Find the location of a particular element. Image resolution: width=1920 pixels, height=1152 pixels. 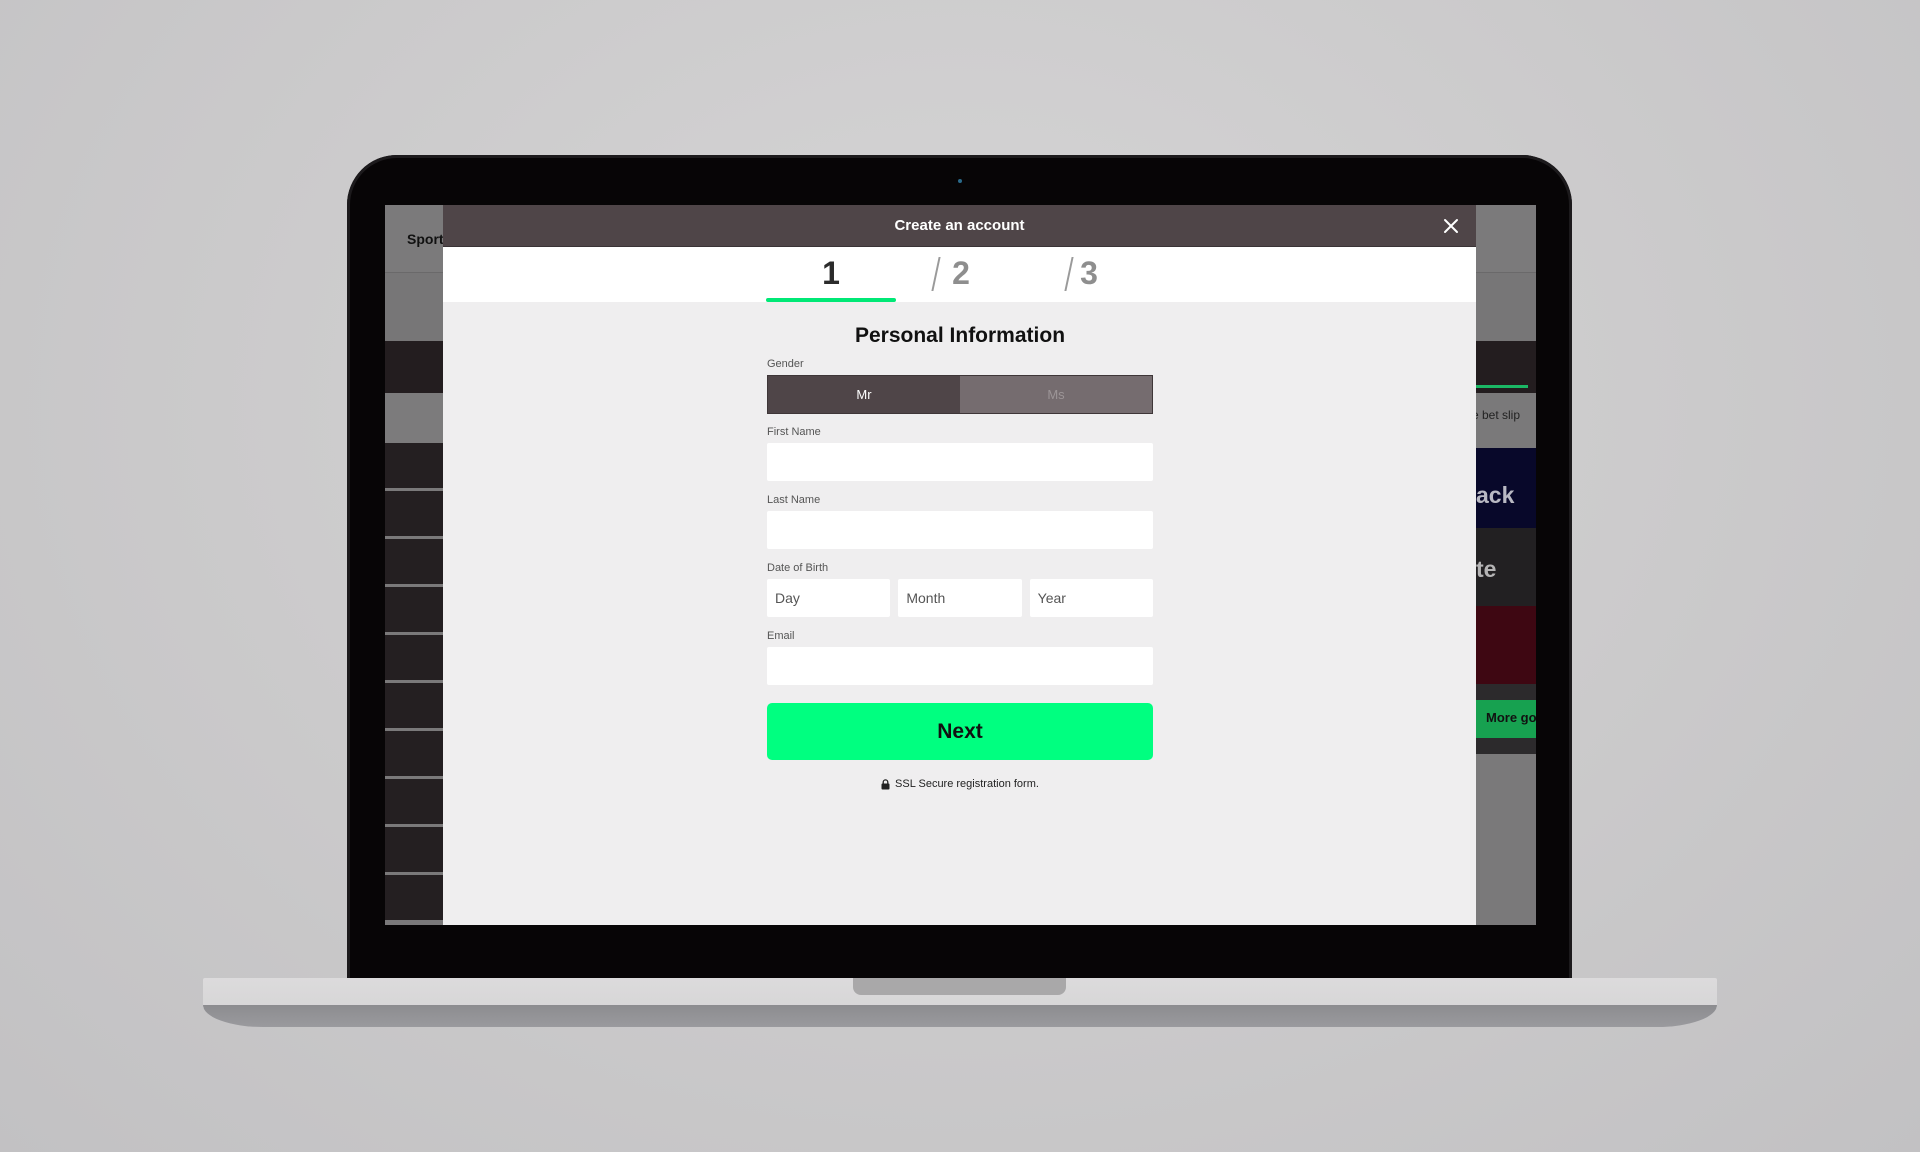

dob-fields is located at coordinates (960, 598).